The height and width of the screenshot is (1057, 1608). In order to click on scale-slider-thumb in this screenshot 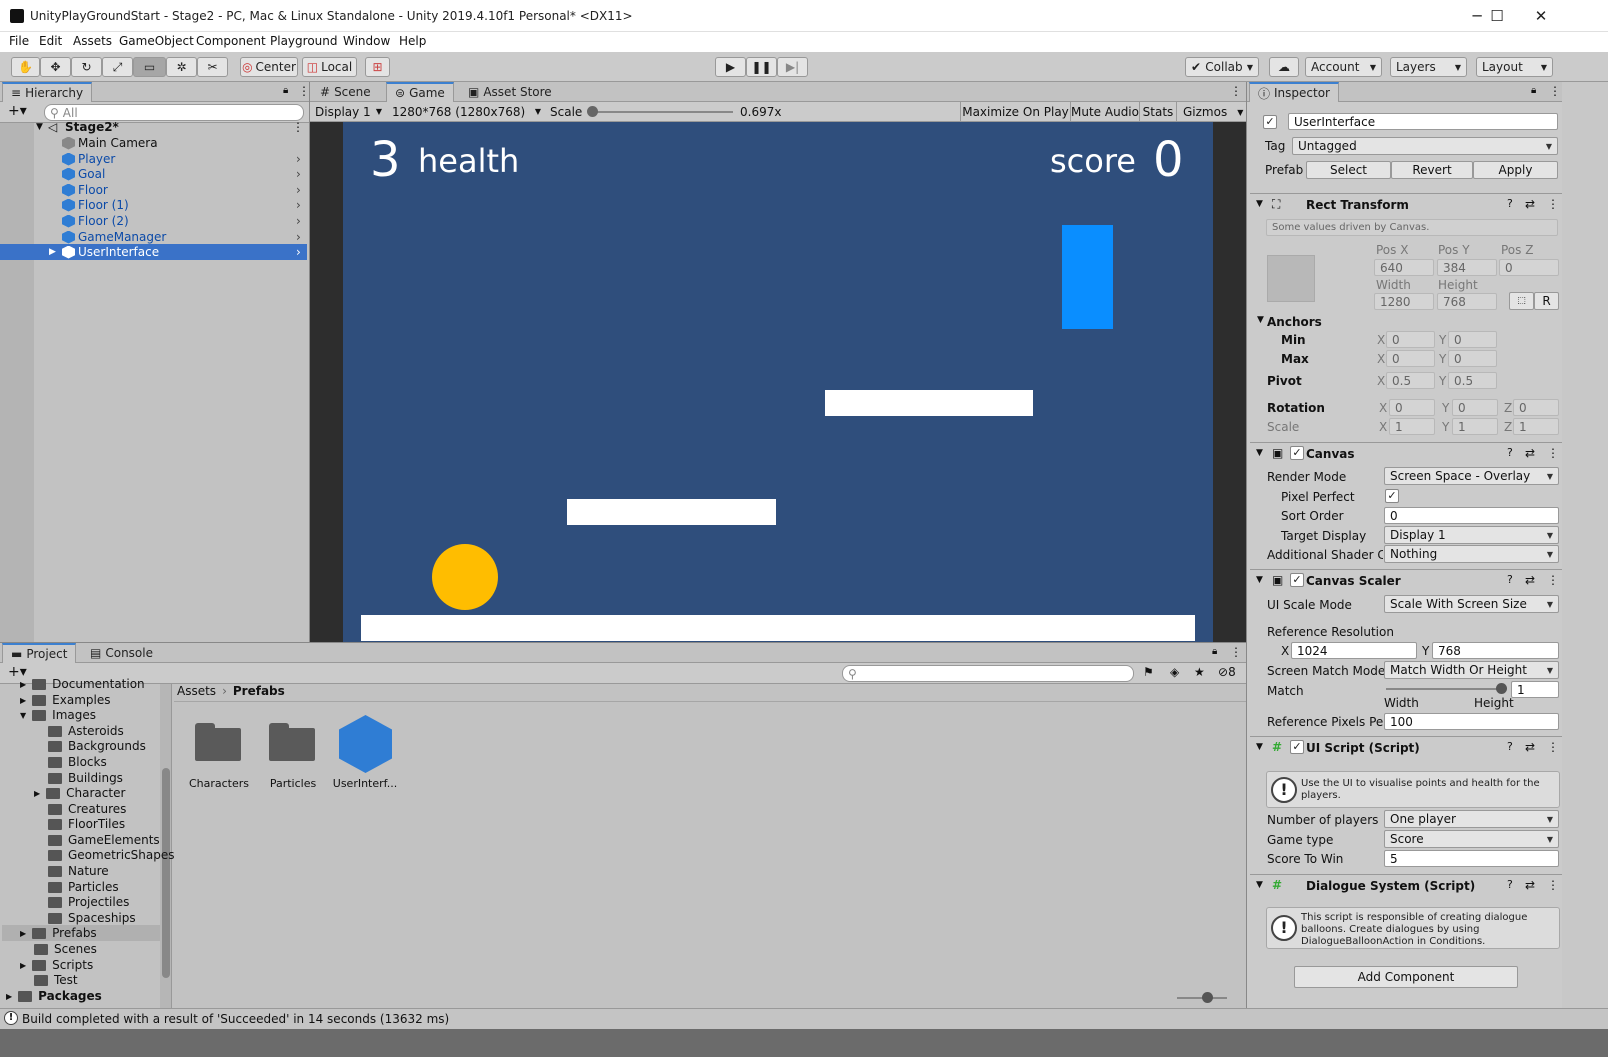, I will do `click(592, 111)`.